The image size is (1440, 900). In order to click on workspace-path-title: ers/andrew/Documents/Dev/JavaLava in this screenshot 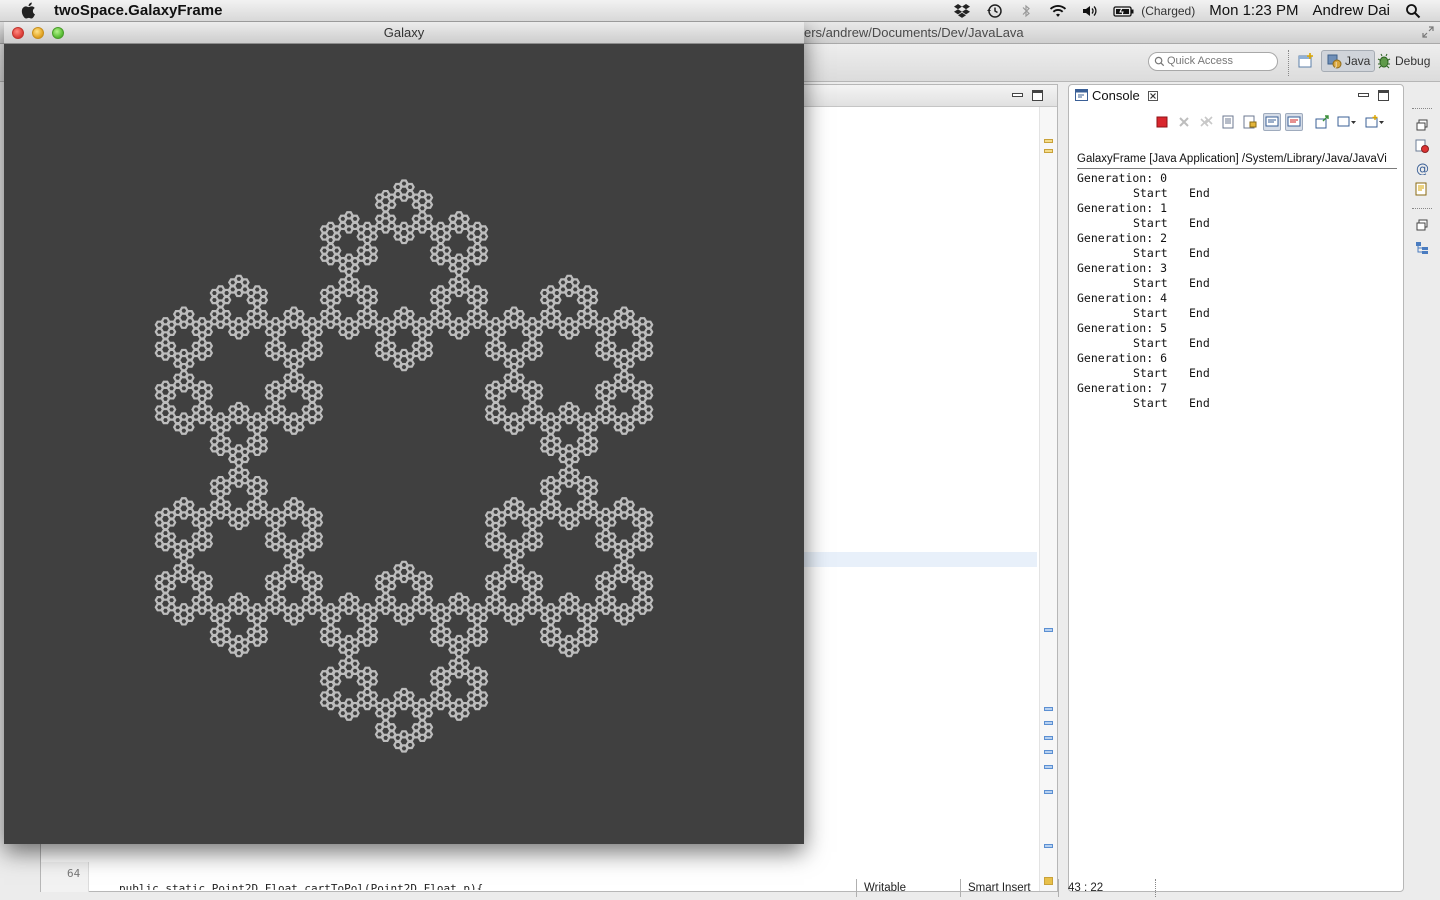, I will do `click(914, 32)`.